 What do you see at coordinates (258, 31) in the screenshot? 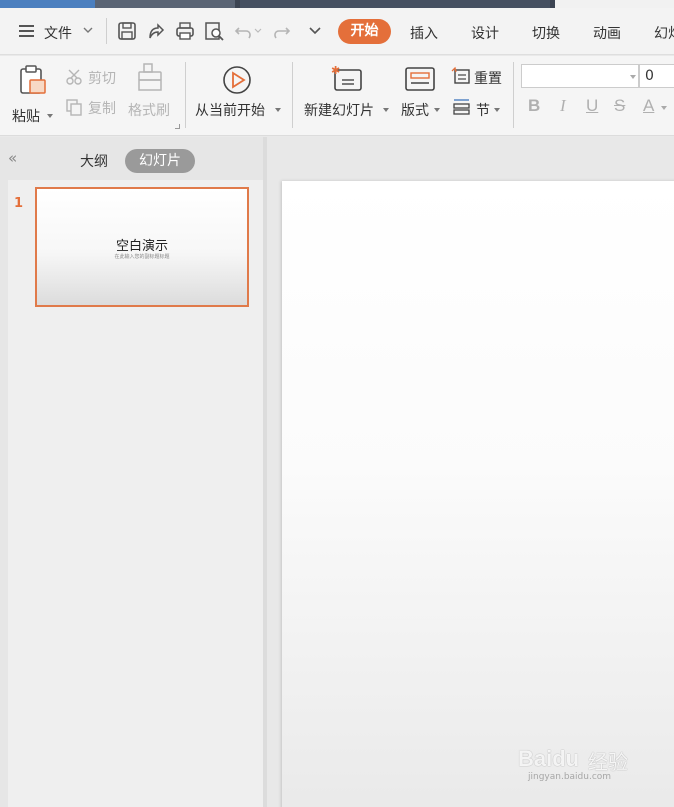
I see `undo-dropdown-icon` at bounding box center [258, 31].